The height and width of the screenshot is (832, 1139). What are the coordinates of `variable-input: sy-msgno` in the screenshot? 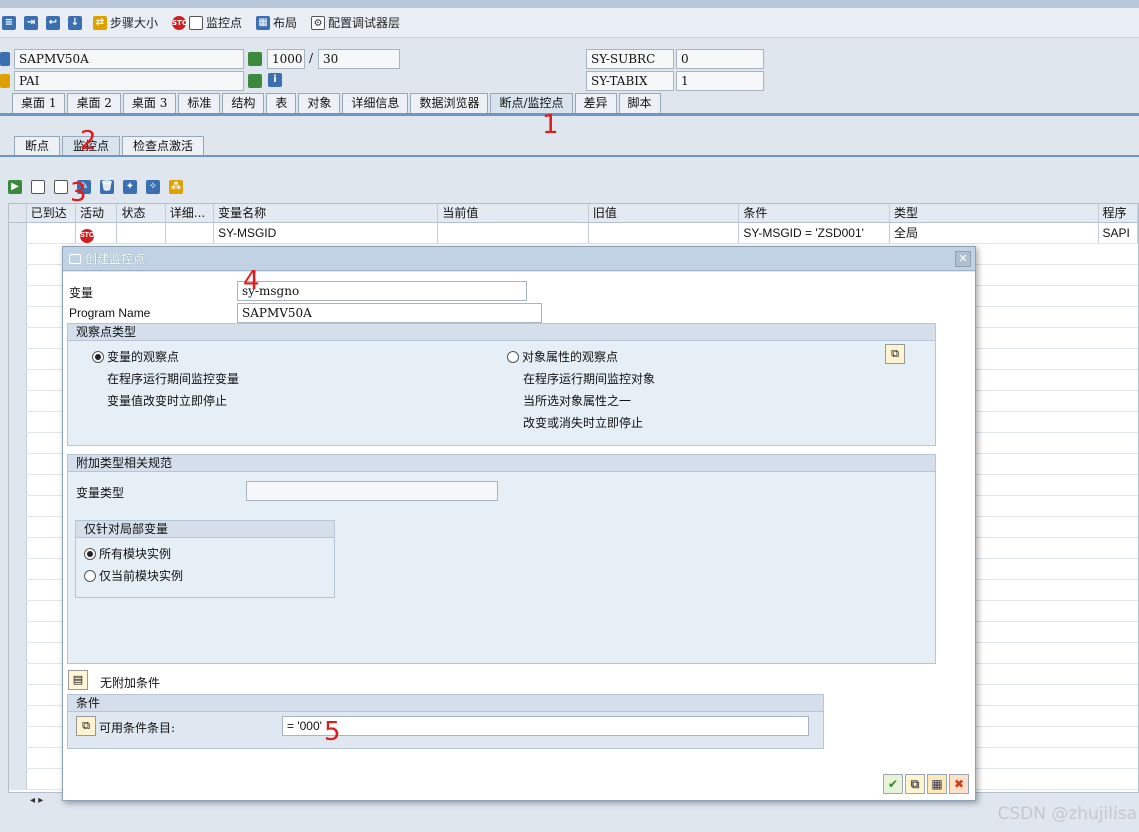 It's located at (382, 291).